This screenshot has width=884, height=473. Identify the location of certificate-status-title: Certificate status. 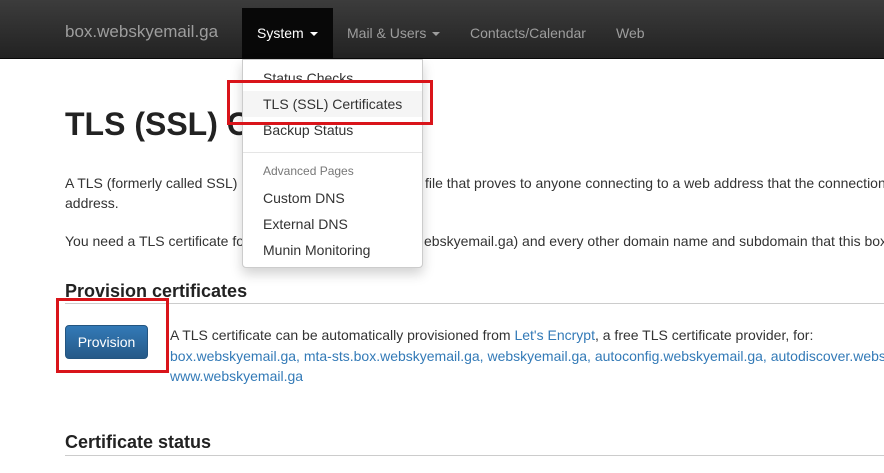
(138, 442).